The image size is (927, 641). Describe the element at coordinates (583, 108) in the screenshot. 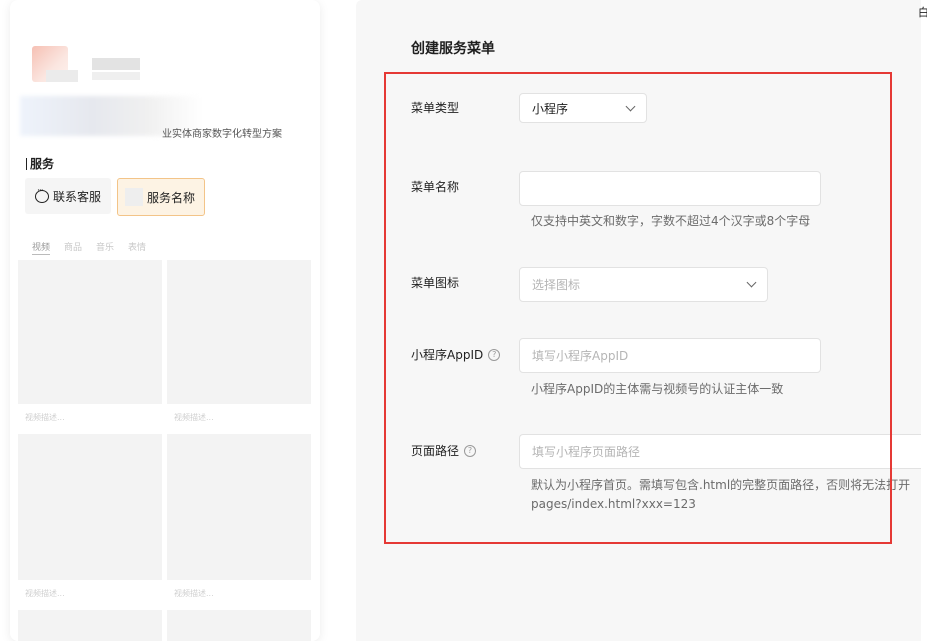

I see `menu-type-select: 小程序` at that location.